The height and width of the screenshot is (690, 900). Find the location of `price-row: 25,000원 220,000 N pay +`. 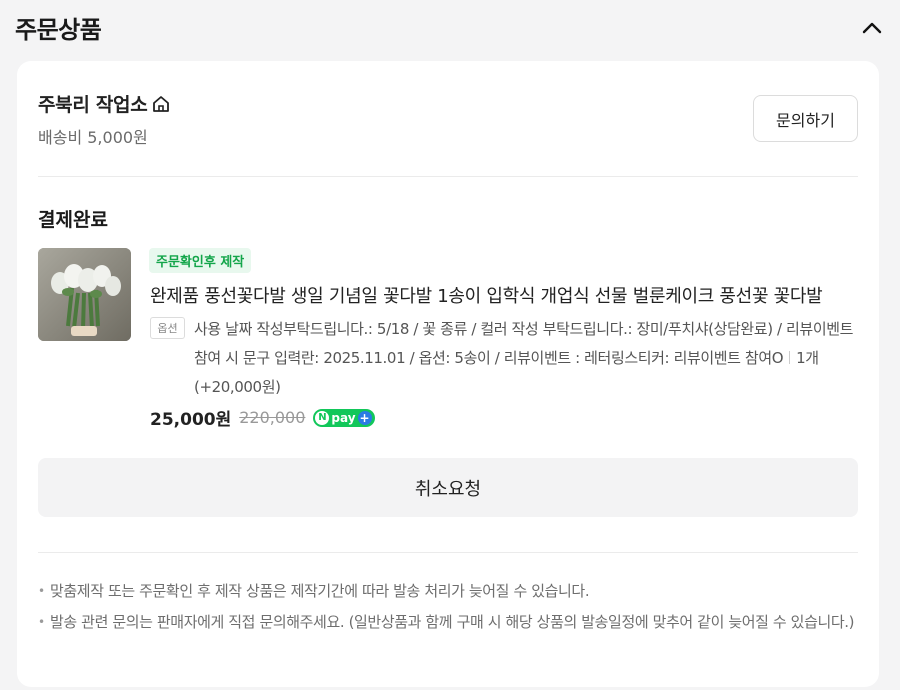

price-row: 25,000원 220,000 N pay + is located at coordinates (262, 417).